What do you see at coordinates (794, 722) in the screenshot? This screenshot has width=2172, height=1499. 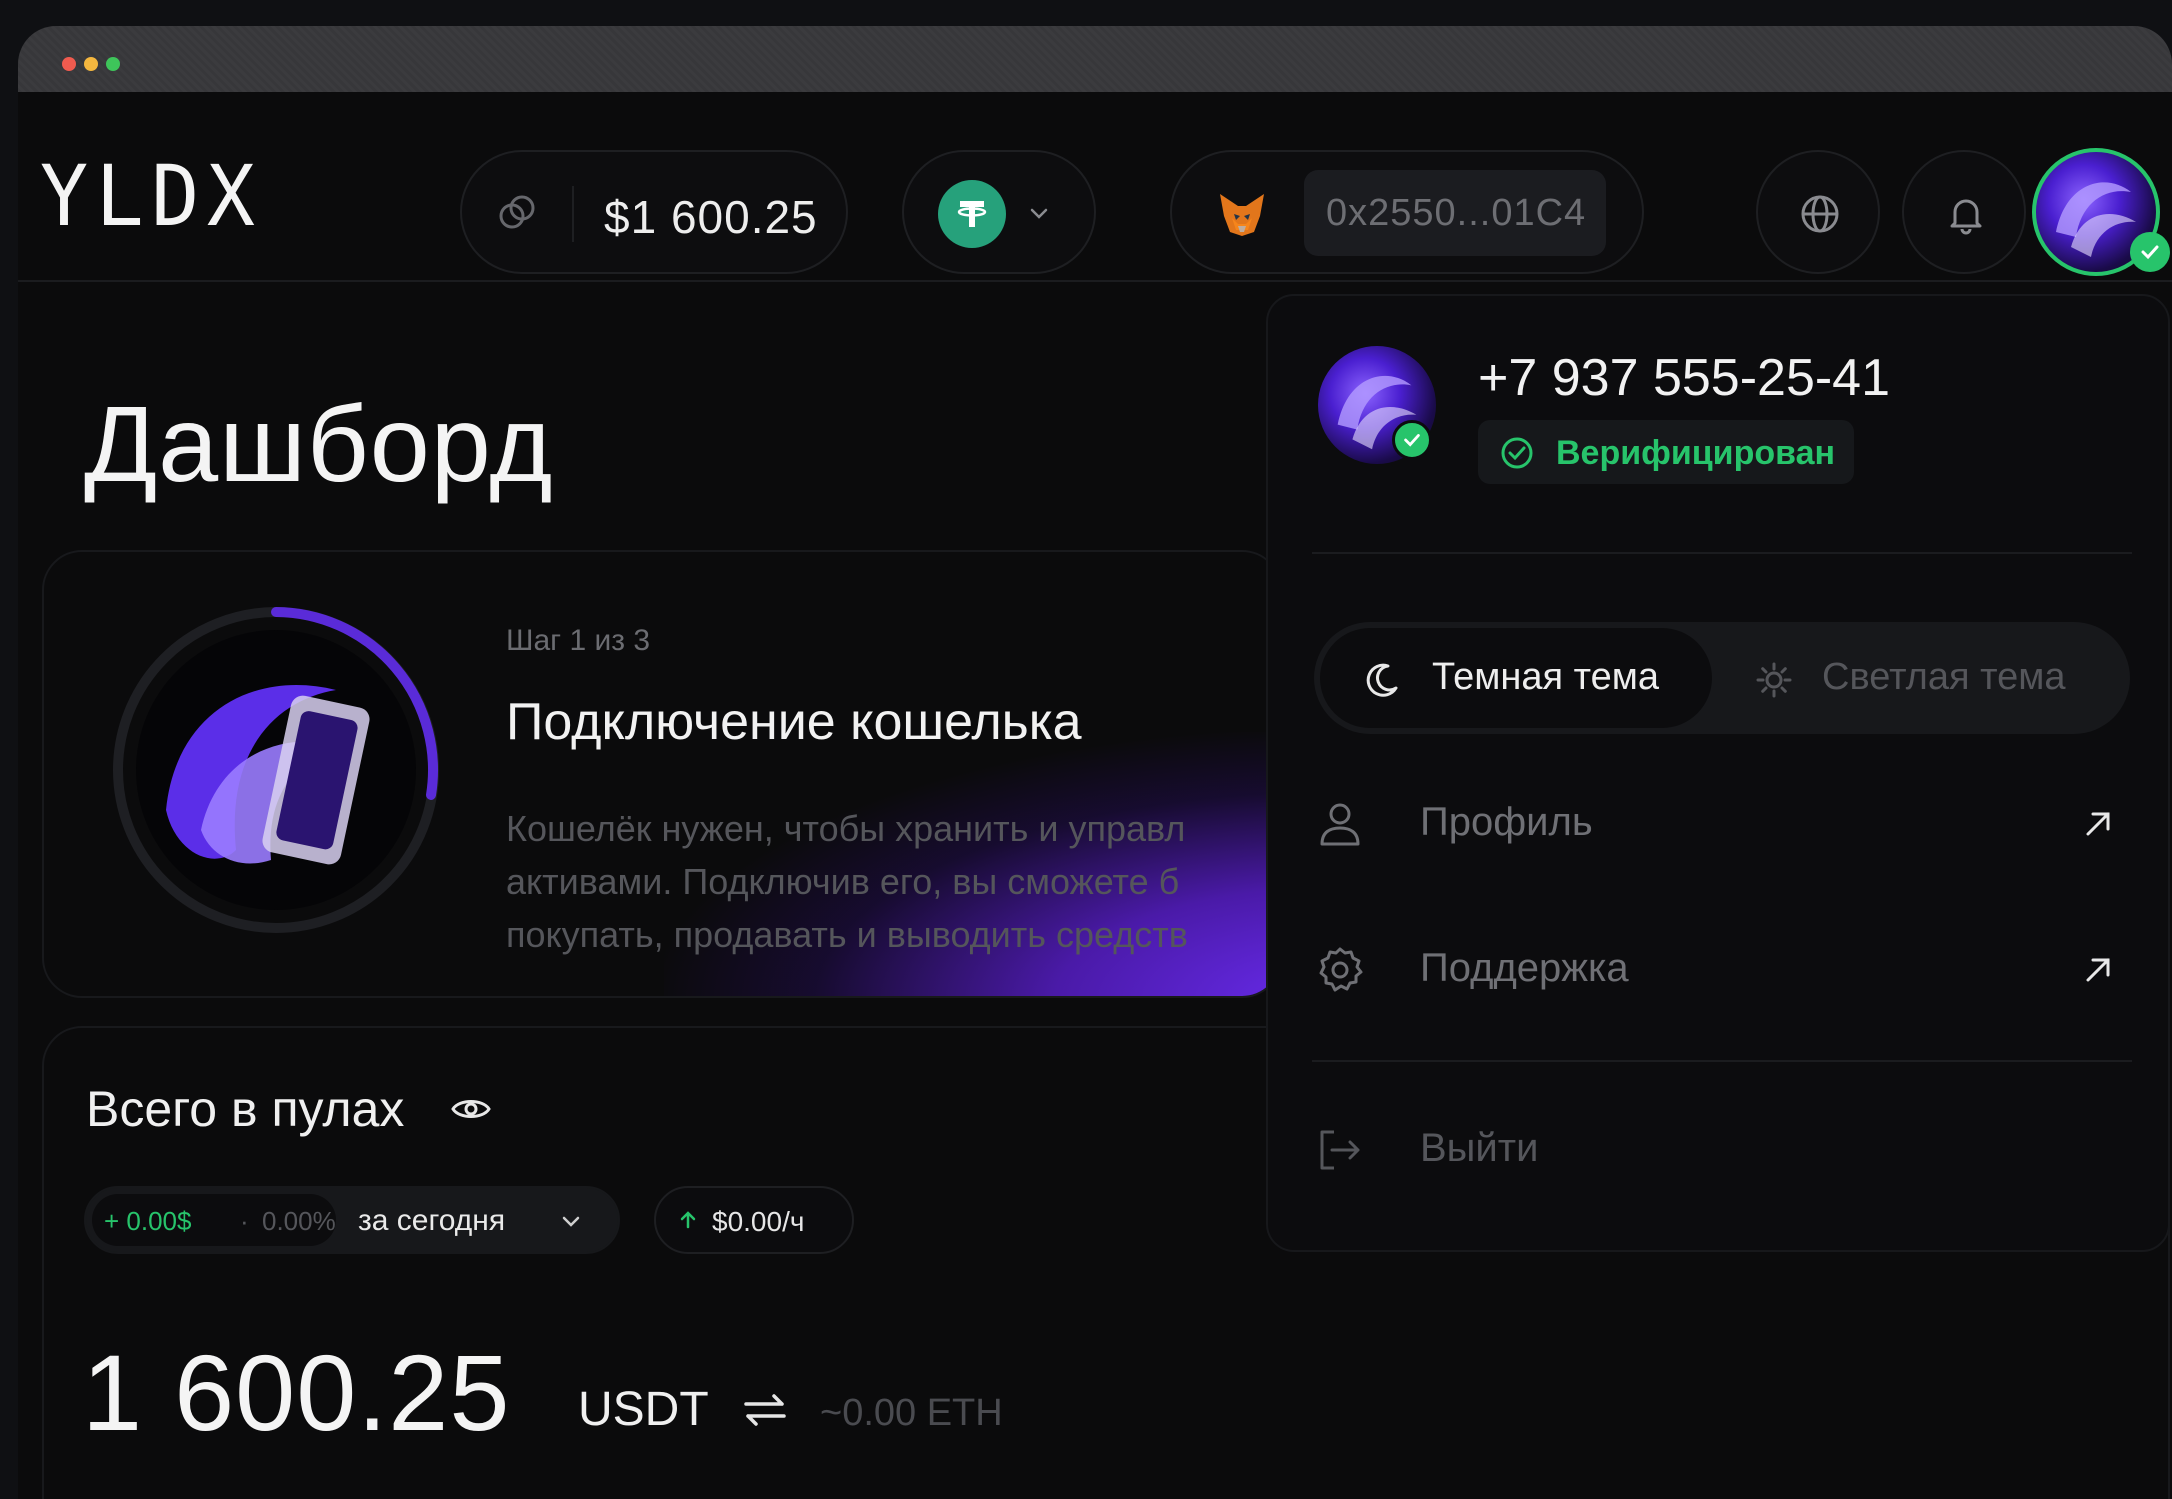 I see `onboarding-title: Подключение кошелька` at bounding box center [794, 722].